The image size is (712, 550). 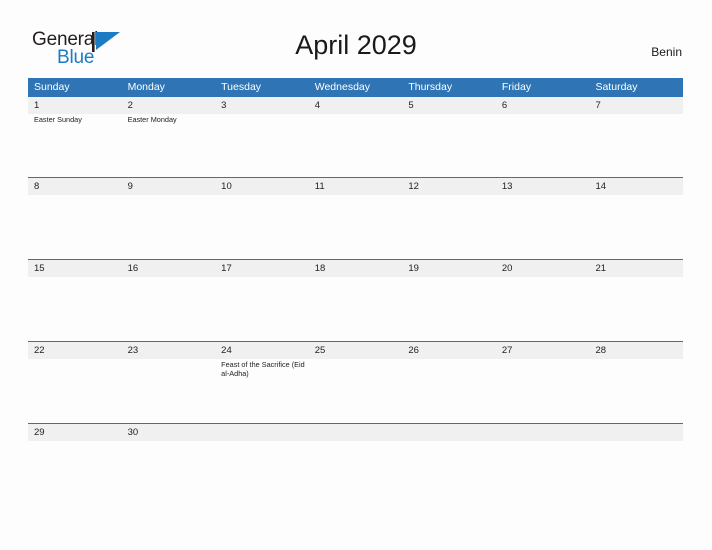 What do you see at coordinates (356, 45) in the screenshot?
I see `page-title: April 2029` at bounding box center [356, 45].